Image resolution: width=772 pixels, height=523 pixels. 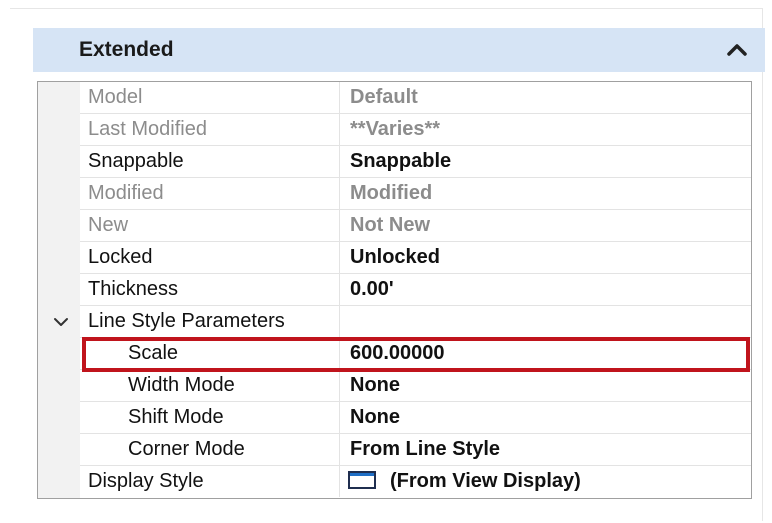 I want to click on property-name: Locked, so click(x=214, y=257).